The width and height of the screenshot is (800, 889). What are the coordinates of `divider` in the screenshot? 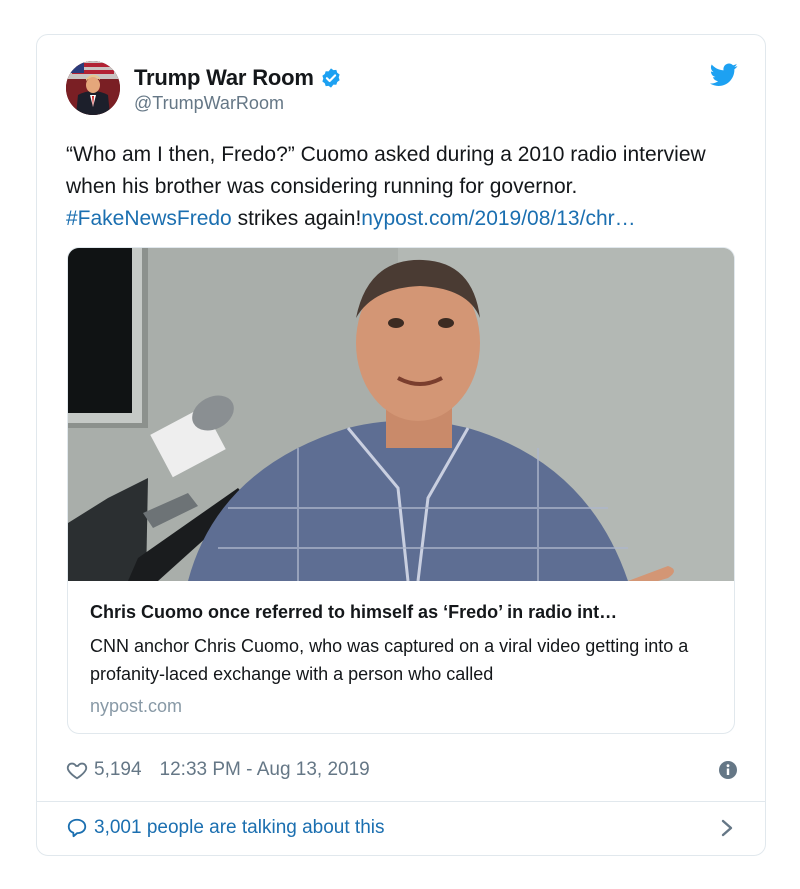 It's located at (401, 801).